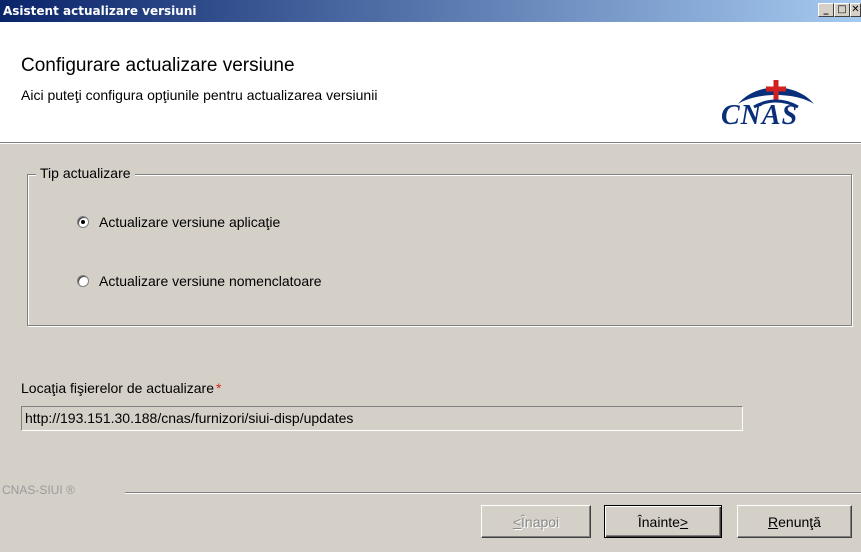 The height and width of the screenshot is (552, 861). What do you see at coordinates (773, 521) in the screenshot?
I see `cancel-button-accel: R` at bounding box center [773, 521].